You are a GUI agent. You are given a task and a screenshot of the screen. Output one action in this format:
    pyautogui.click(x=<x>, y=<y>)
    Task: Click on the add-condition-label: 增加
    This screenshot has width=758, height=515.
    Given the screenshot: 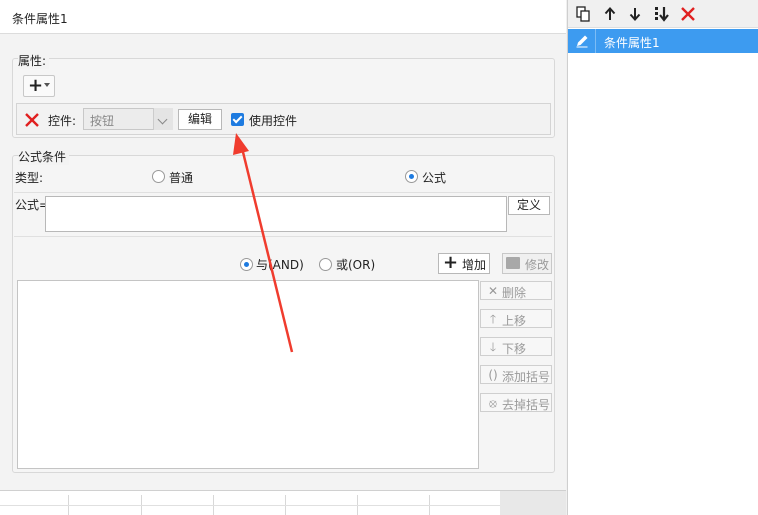 What is the action you would take?
    pyautogui.click(x=474, y=265)
    